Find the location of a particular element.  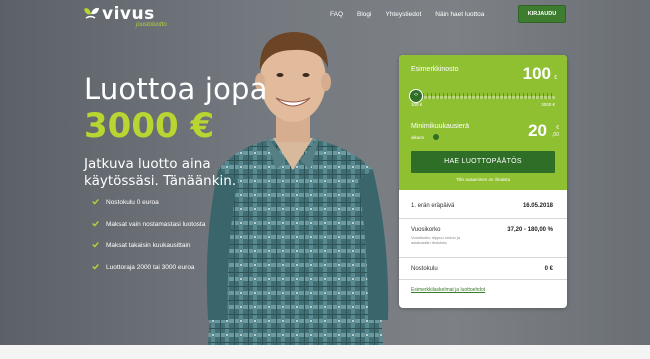

login-button: KIRJAUDU is located at coordinates (542, 14).